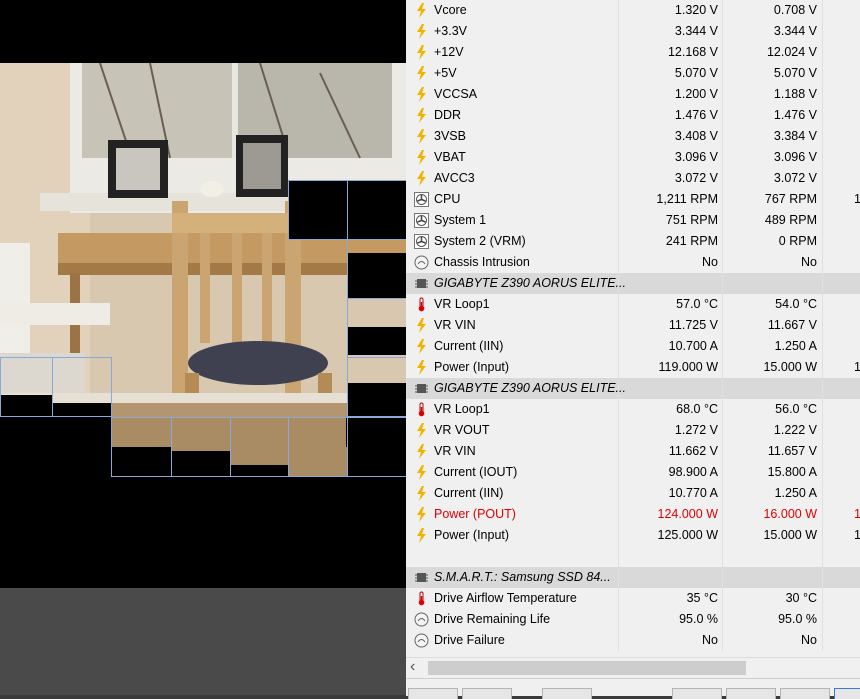 The width and height of the screenshot is (860, 699). I want to click on current-value: 1,211 RPM, so click(687, 199).